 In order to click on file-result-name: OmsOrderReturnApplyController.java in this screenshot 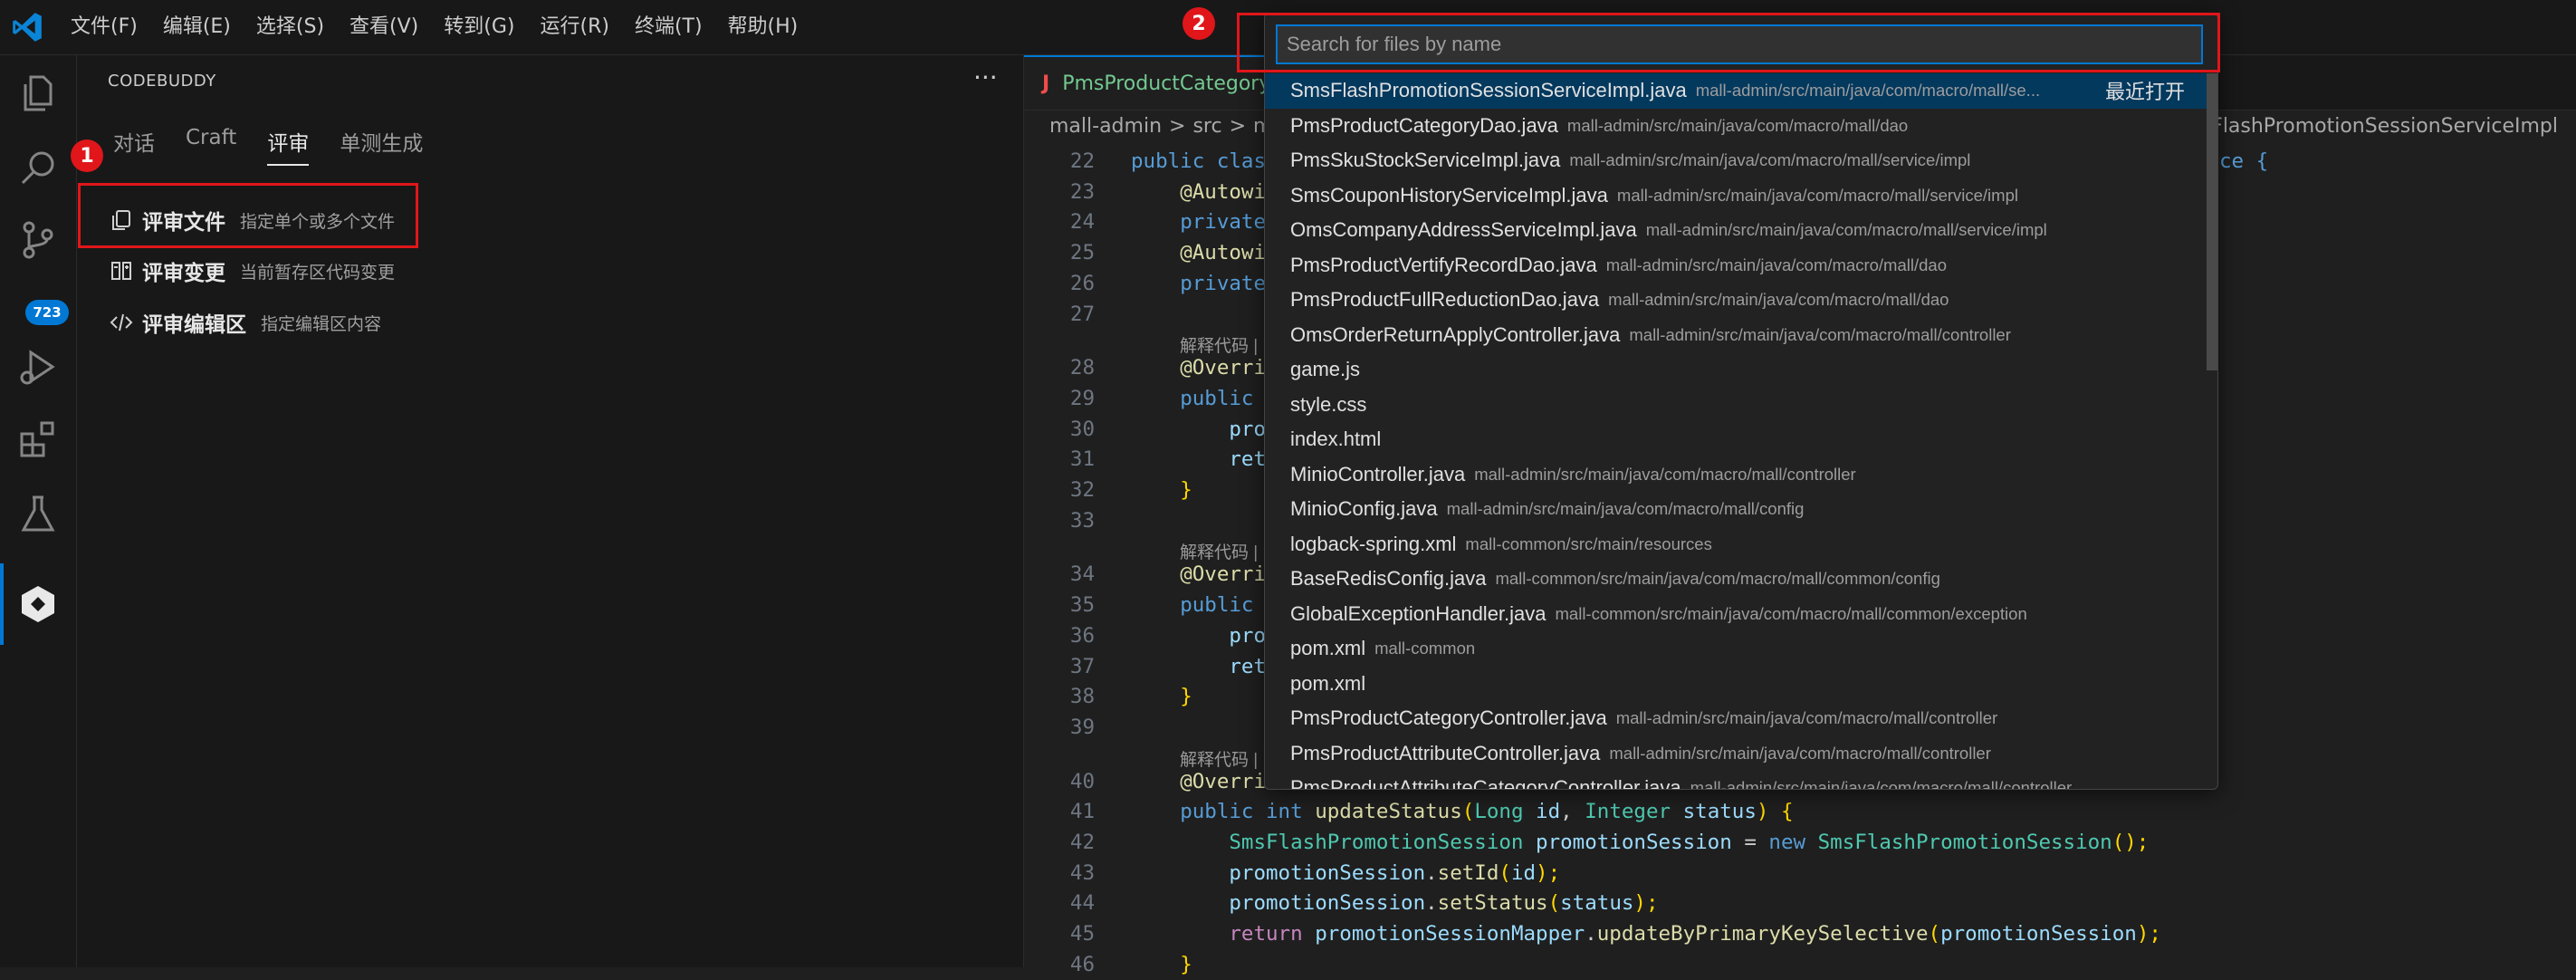, I will do `click(1455, 334)`.